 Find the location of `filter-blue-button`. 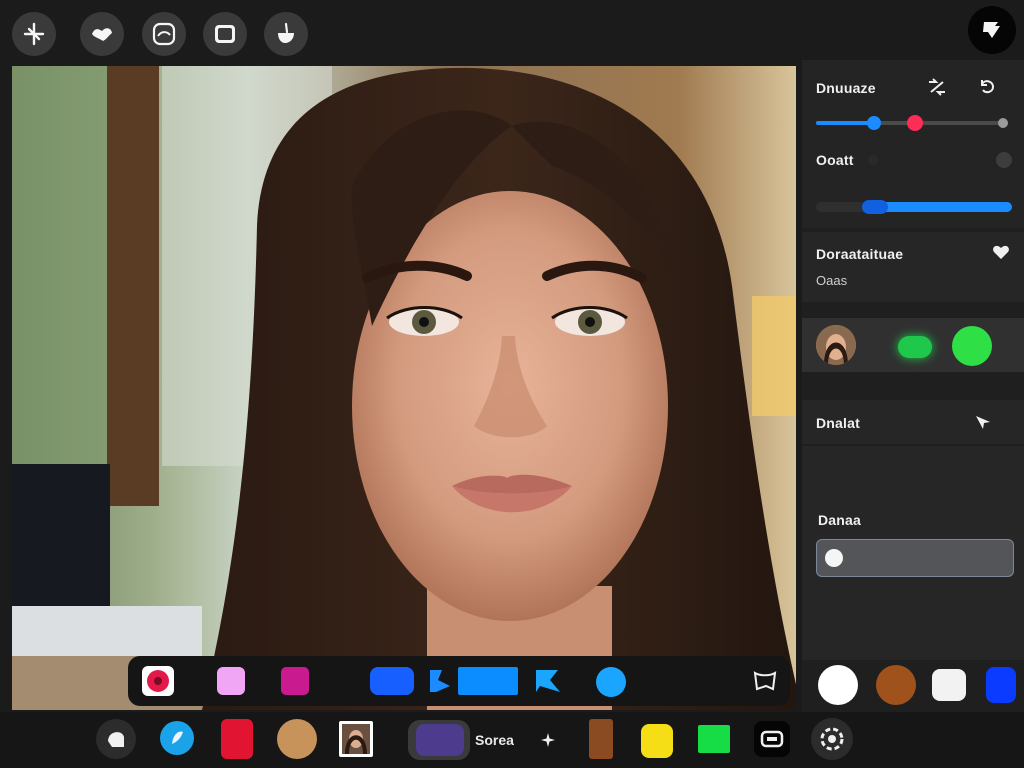

filter-blue-button is located at coordinates (177, 738).